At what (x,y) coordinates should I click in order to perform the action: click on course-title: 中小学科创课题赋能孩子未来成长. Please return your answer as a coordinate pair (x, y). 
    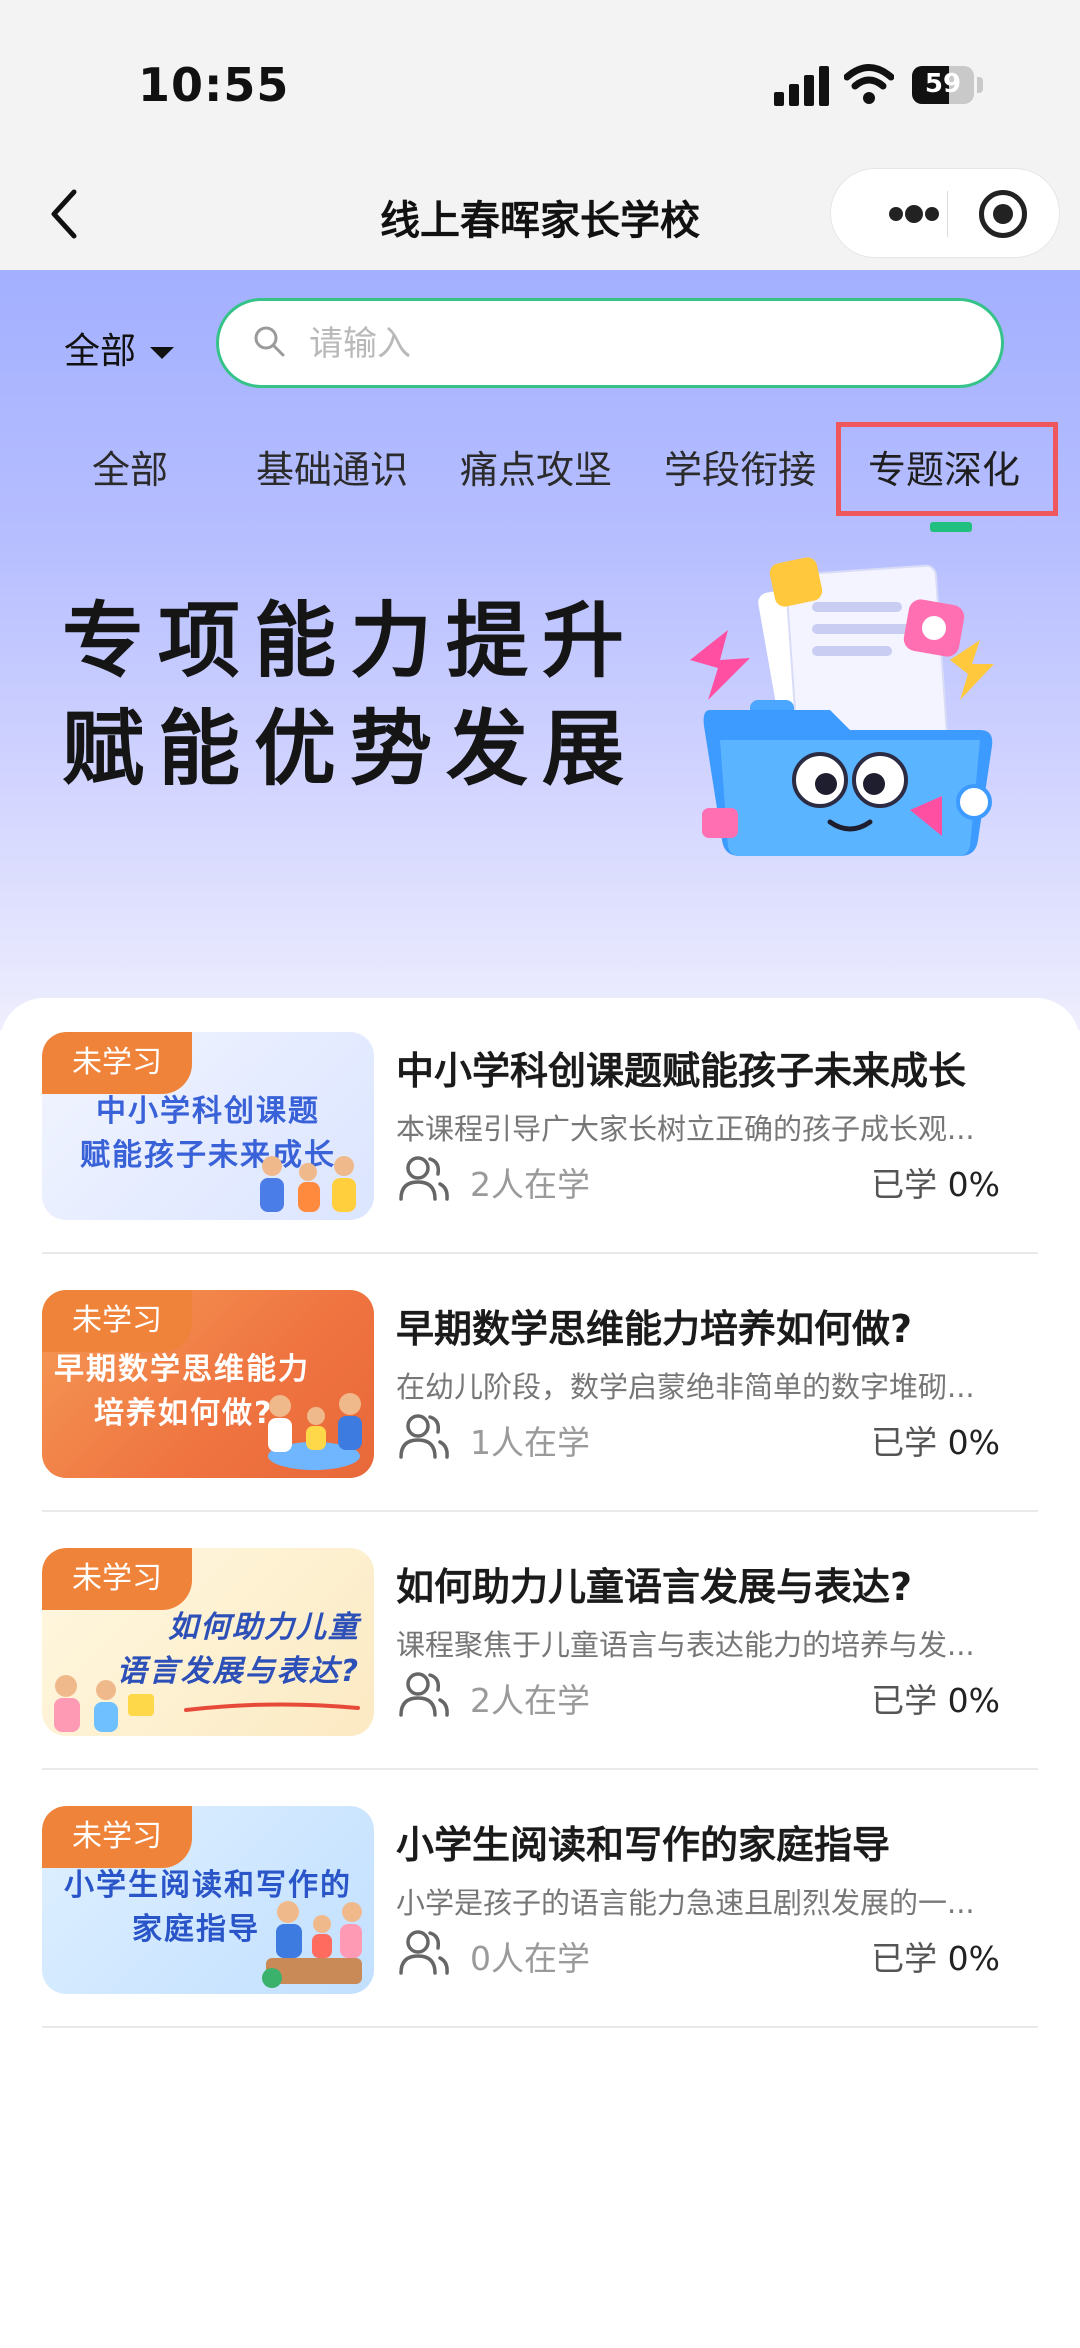
    Looking at the image, I should click on (681, 1071).